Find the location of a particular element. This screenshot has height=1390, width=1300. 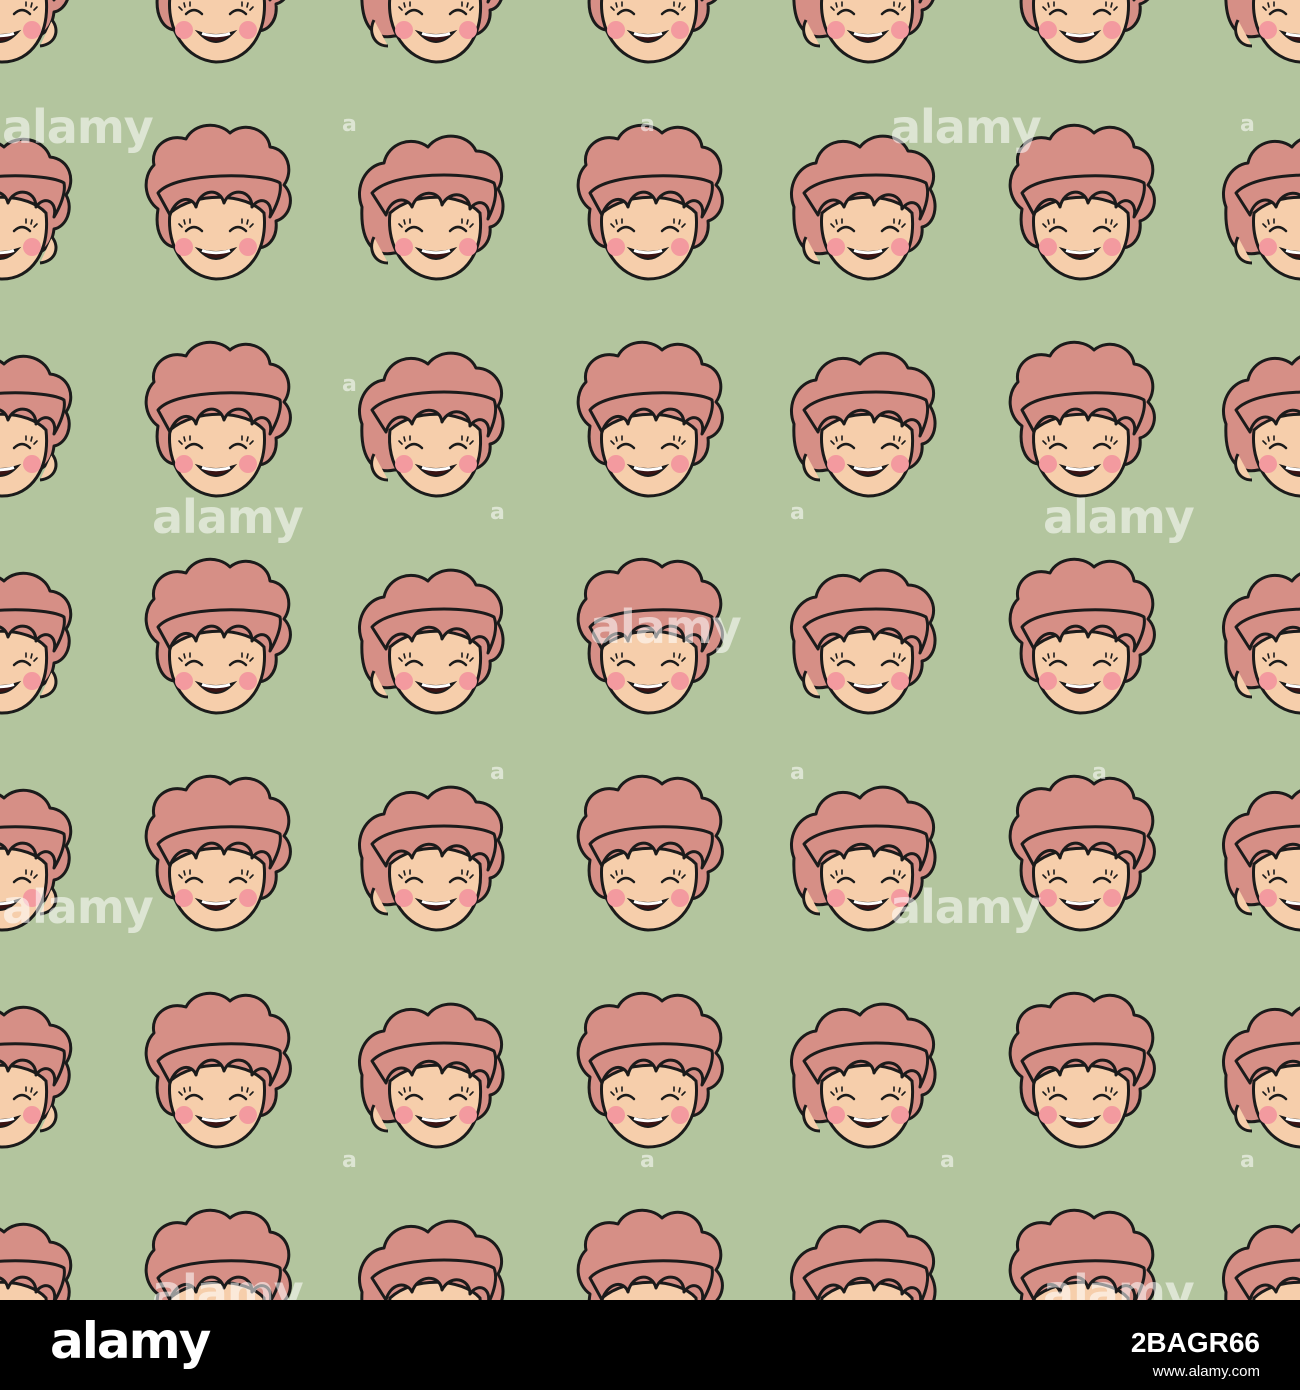

image-id: 2BAGR66 is located at coordinates (1195, 1342).